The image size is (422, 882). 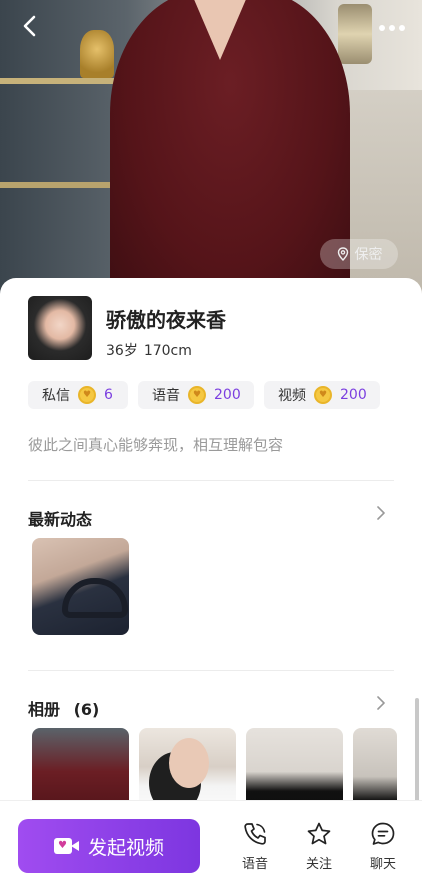 I want to click on voice-call-button: 语音, so click(x=255, y=846).